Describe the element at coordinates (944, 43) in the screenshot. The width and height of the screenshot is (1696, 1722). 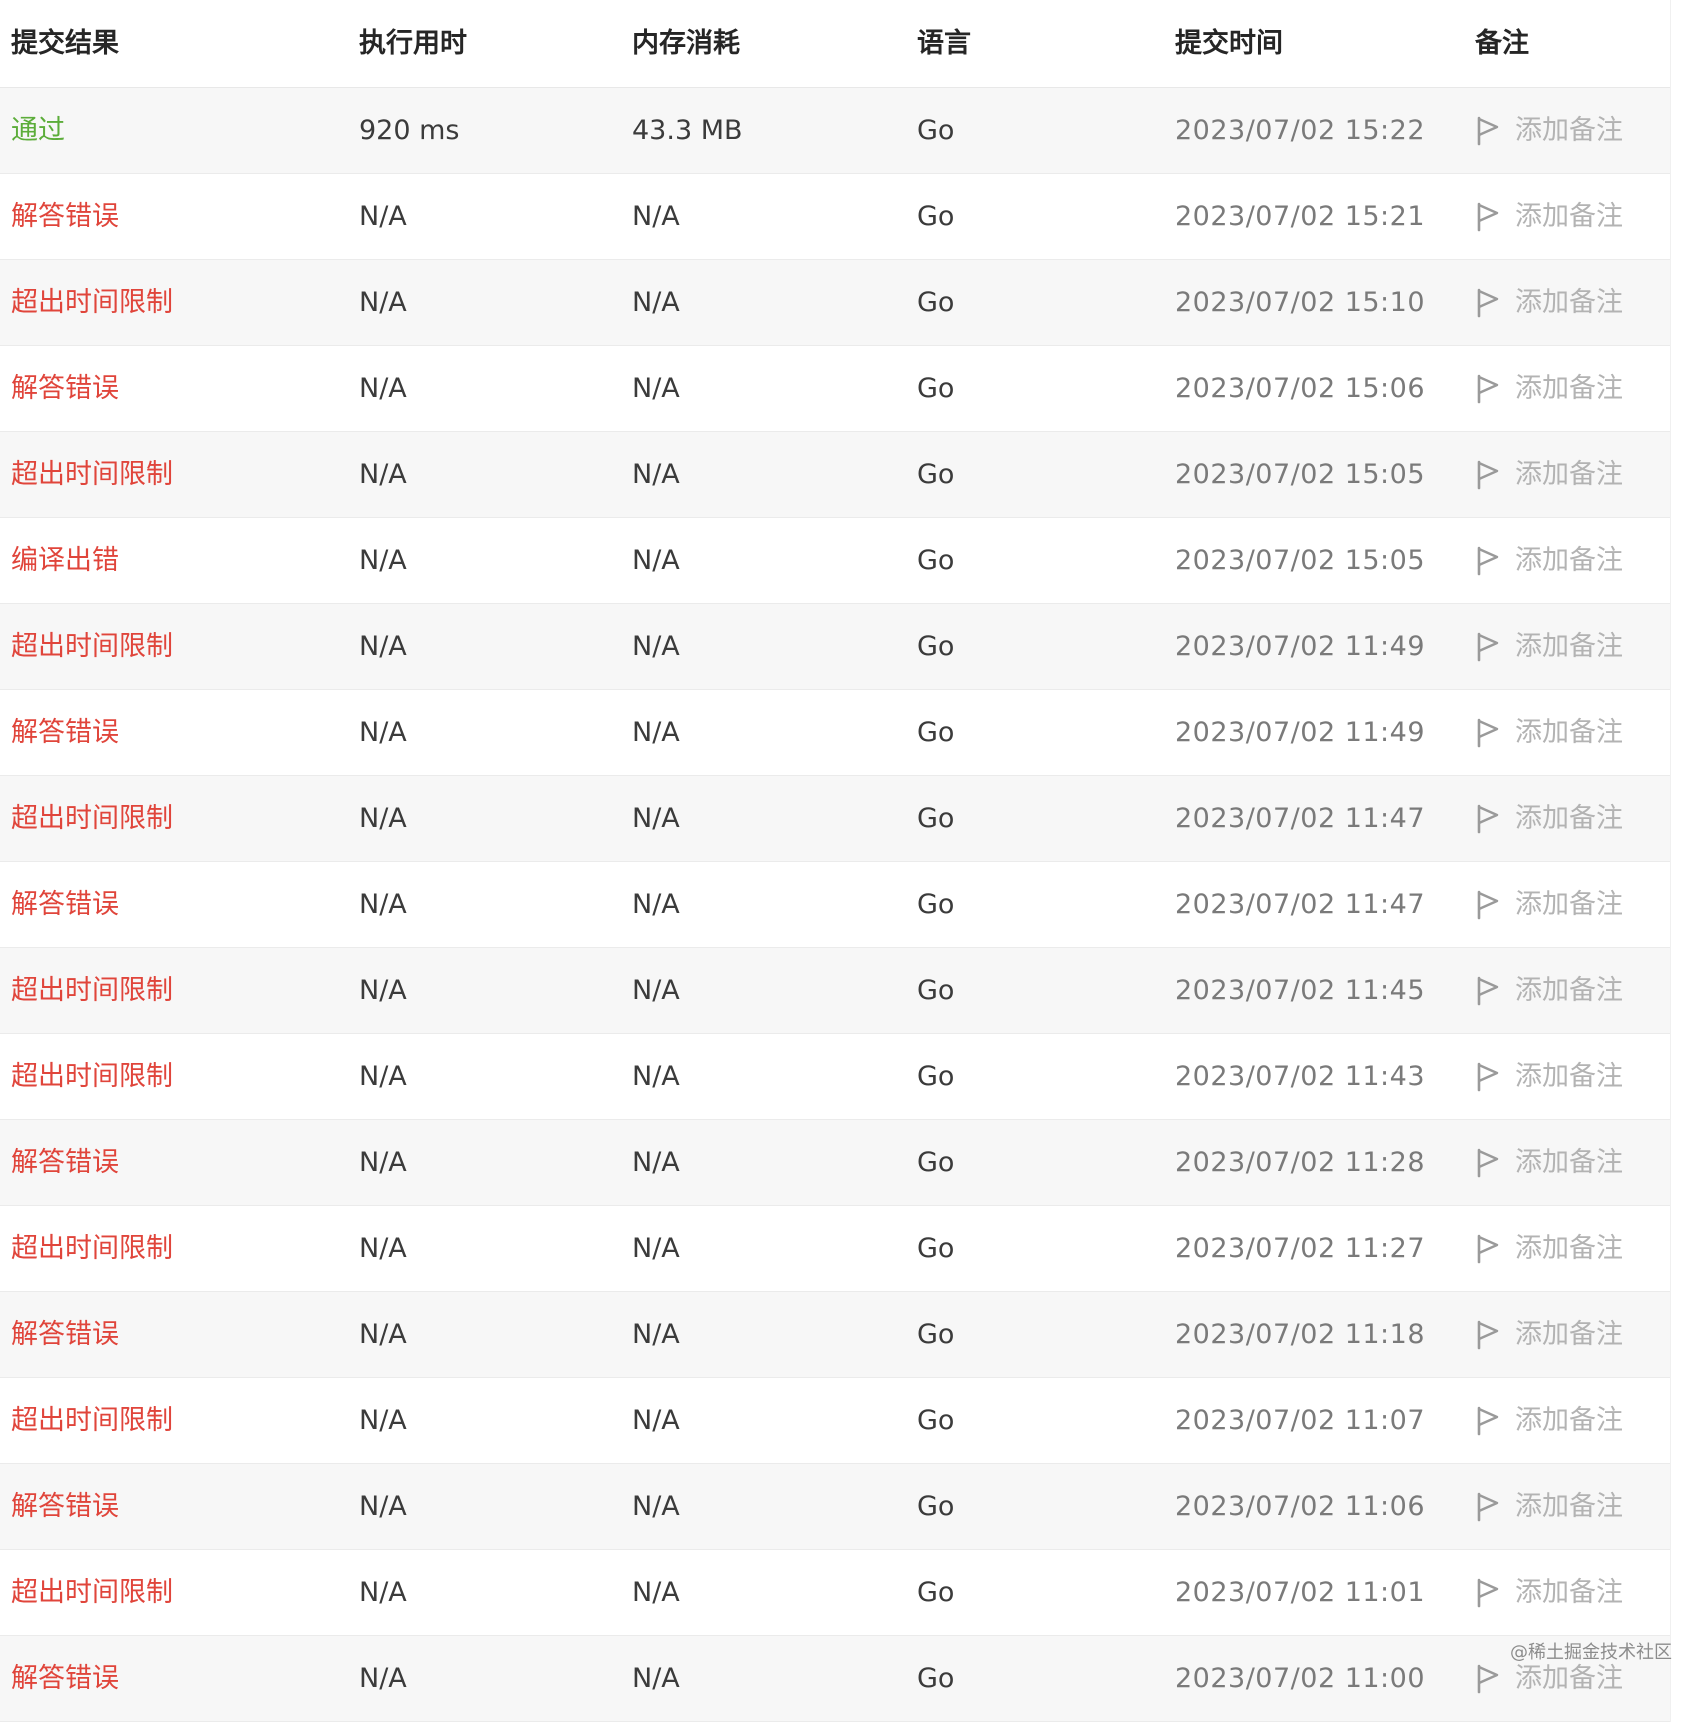
I see `header-language: 语言` at that location.